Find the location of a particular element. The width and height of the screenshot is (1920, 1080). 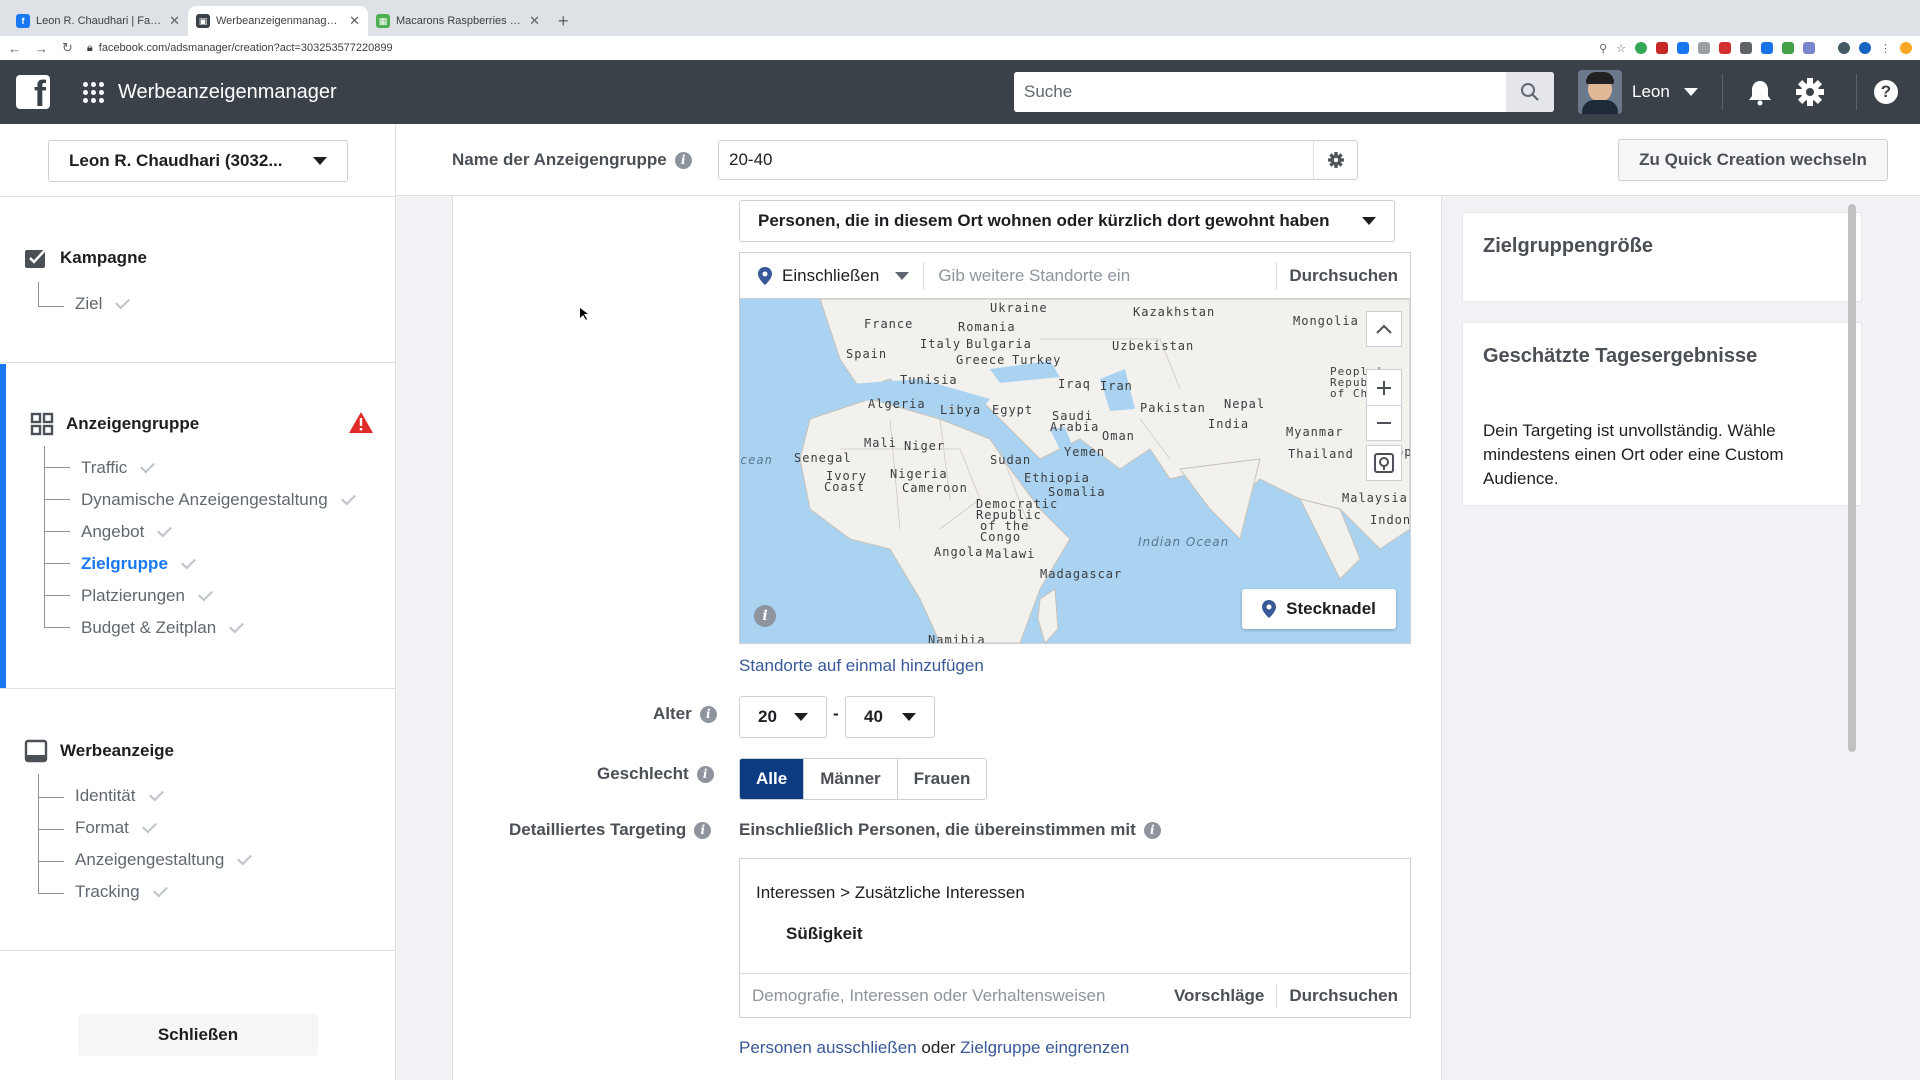

gender-option-all: Alle is located at coordinates (772, 779).